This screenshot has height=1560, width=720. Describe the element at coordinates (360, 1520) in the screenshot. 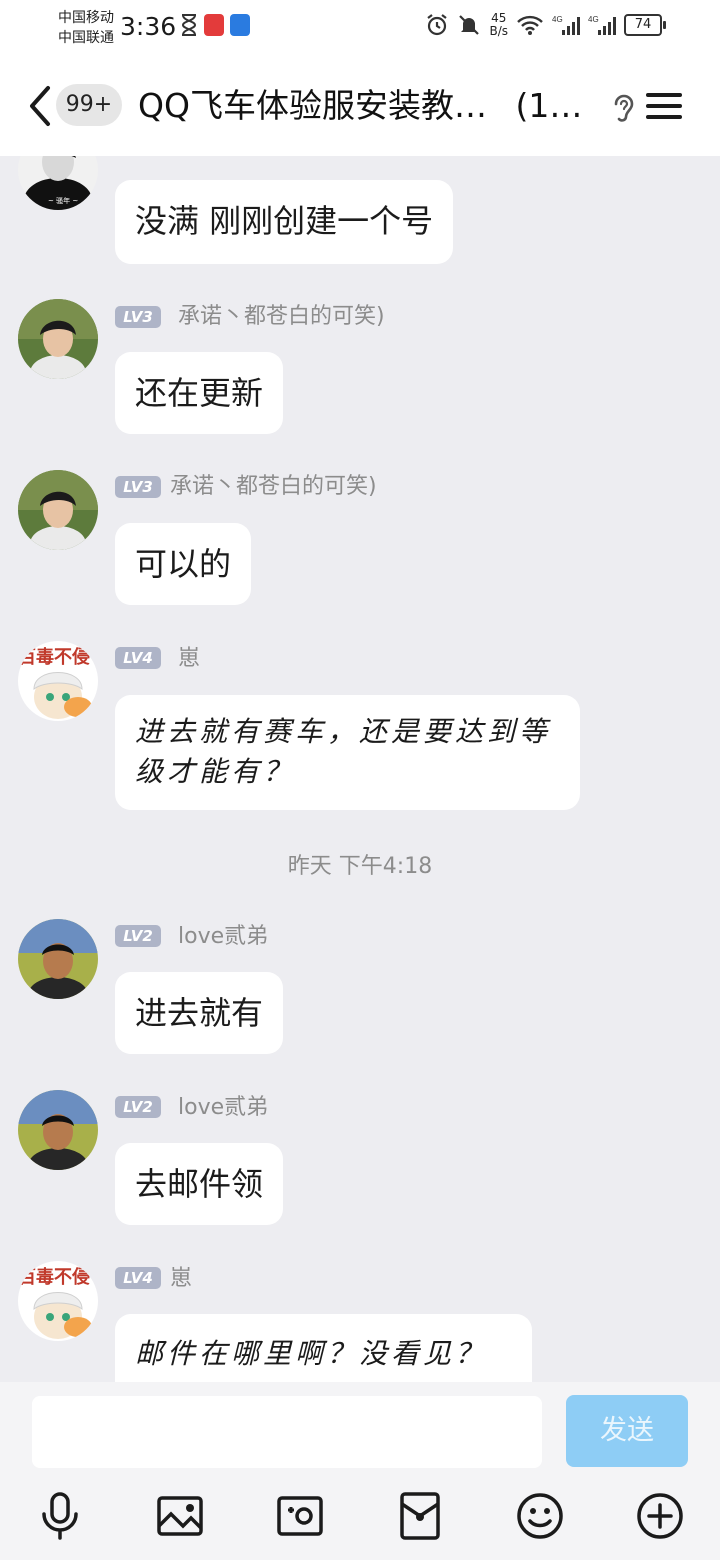

I see `input-toolbar` at that location.